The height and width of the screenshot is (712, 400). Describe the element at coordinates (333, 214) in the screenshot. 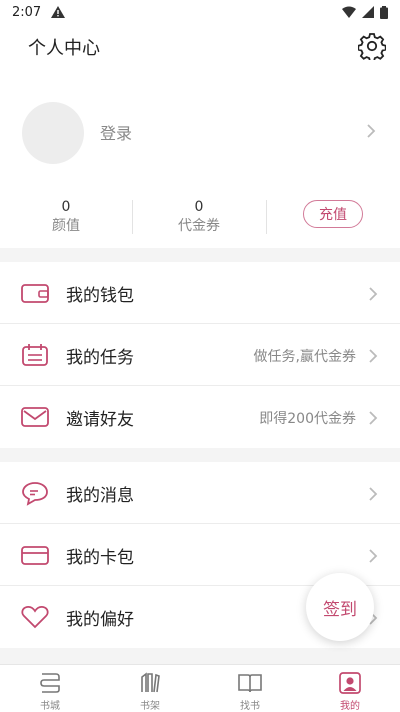

I see `recharge-button: 充值` at that location.